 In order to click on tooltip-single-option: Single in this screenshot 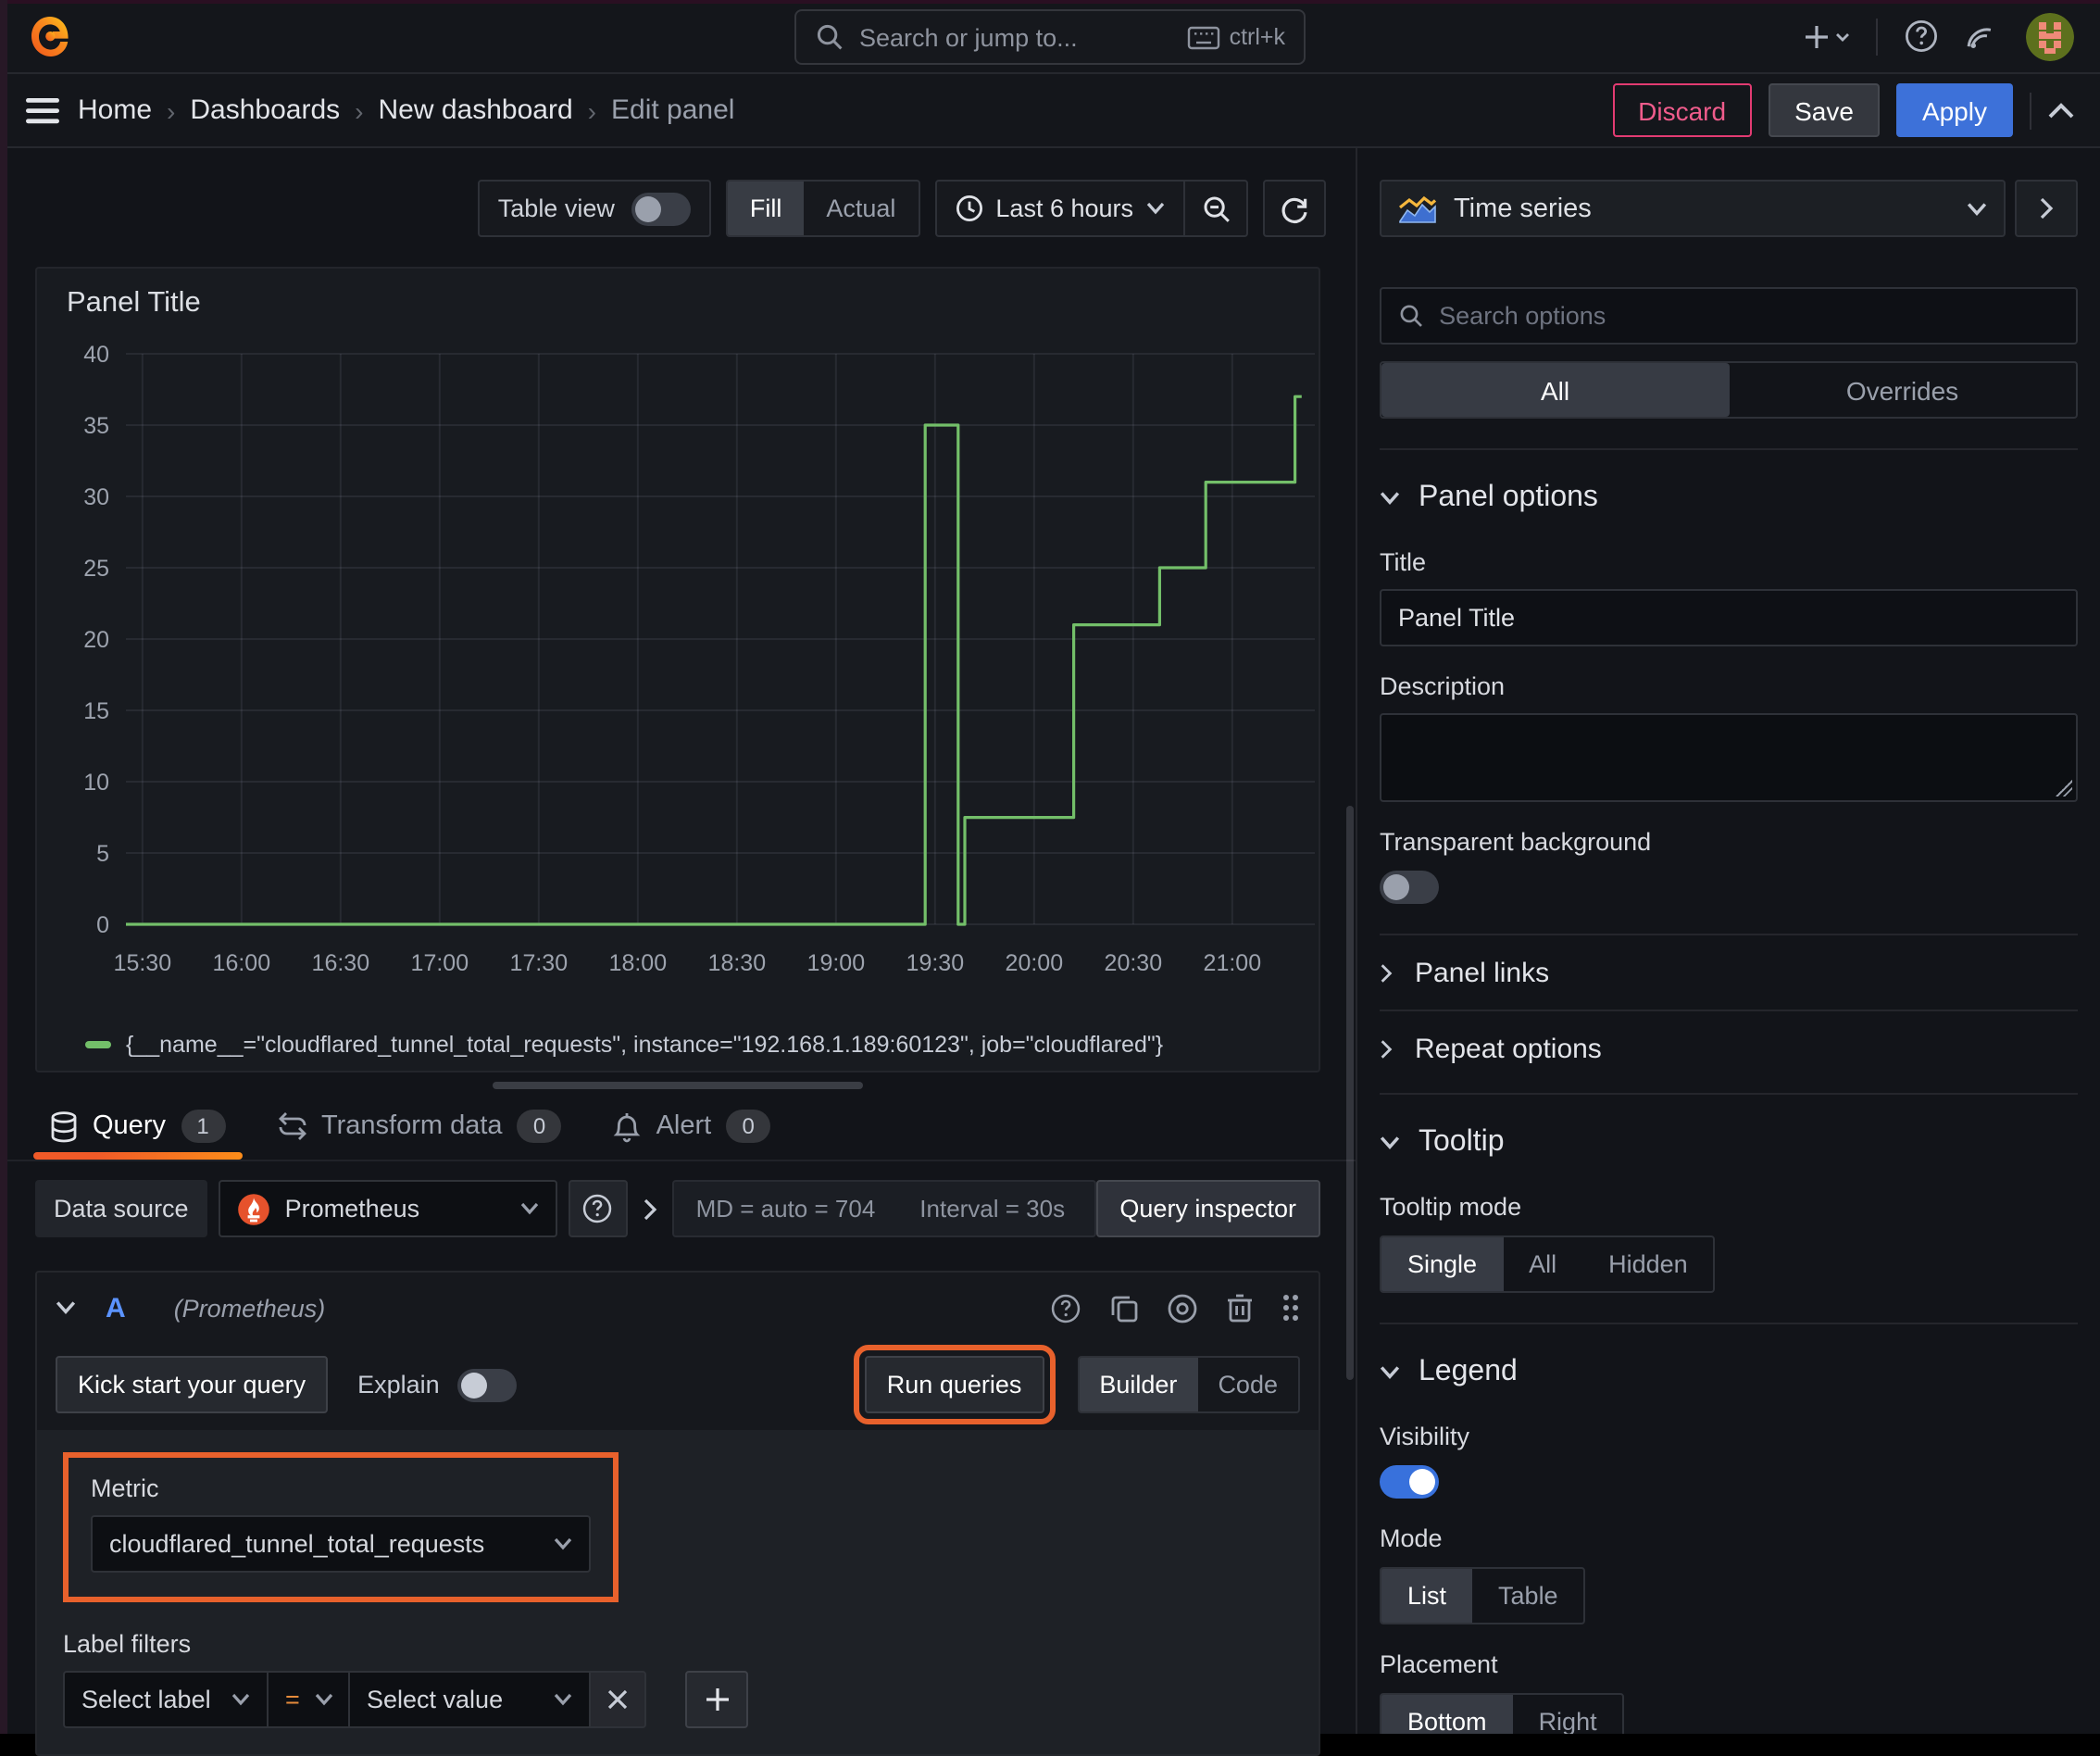, I will do `click(1442, 1264)`.